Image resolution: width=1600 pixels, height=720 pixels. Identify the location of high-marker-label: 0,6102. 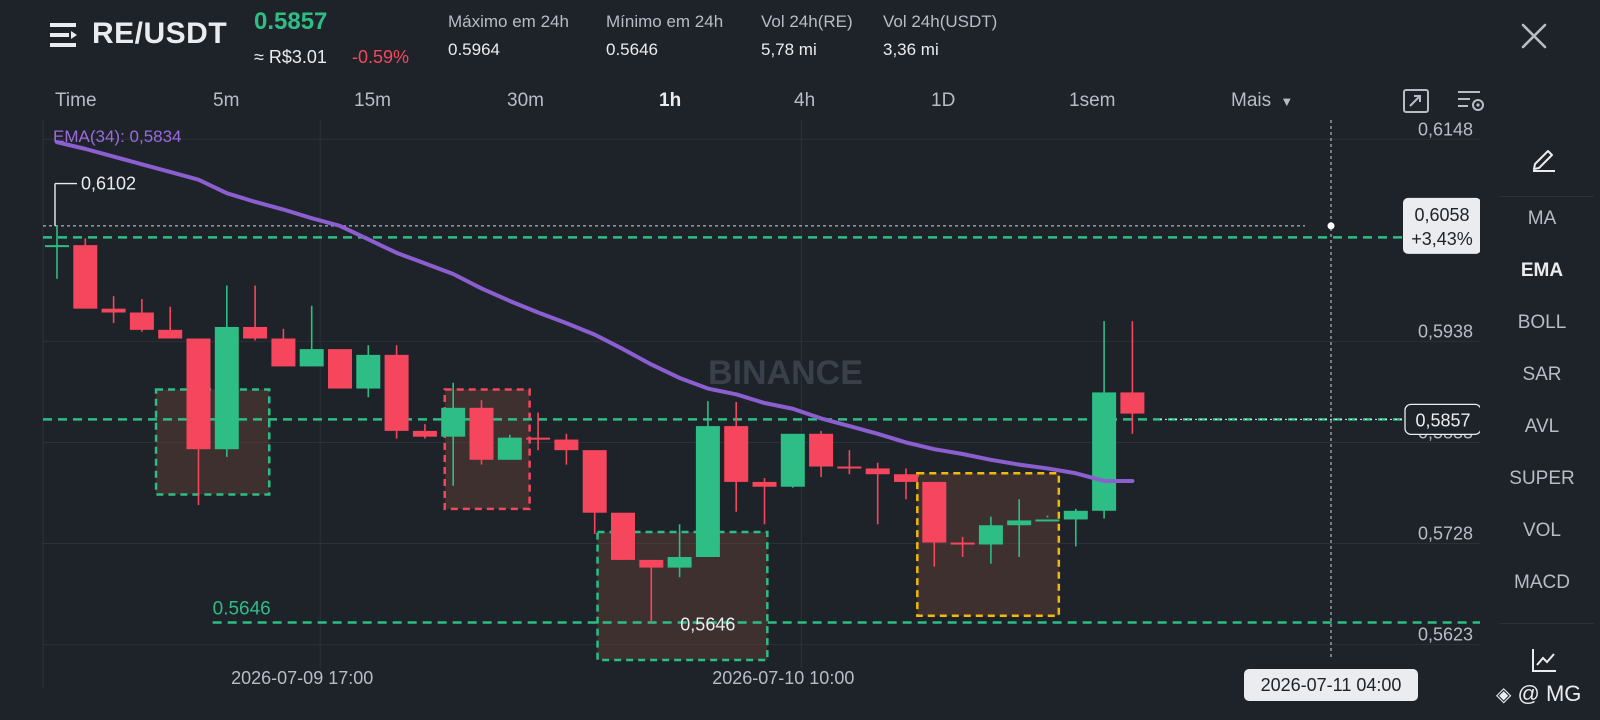
(108, 184).